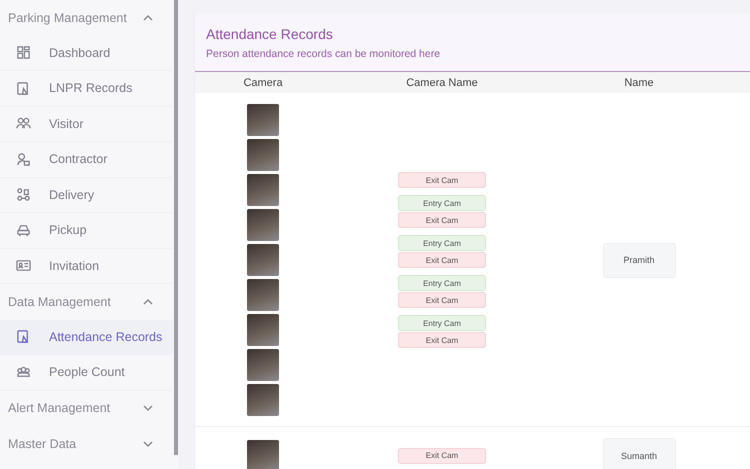 The width and height of the screenshot is (750, 469). I want to click on sidebar-item: Delivery, so click(86, 195).